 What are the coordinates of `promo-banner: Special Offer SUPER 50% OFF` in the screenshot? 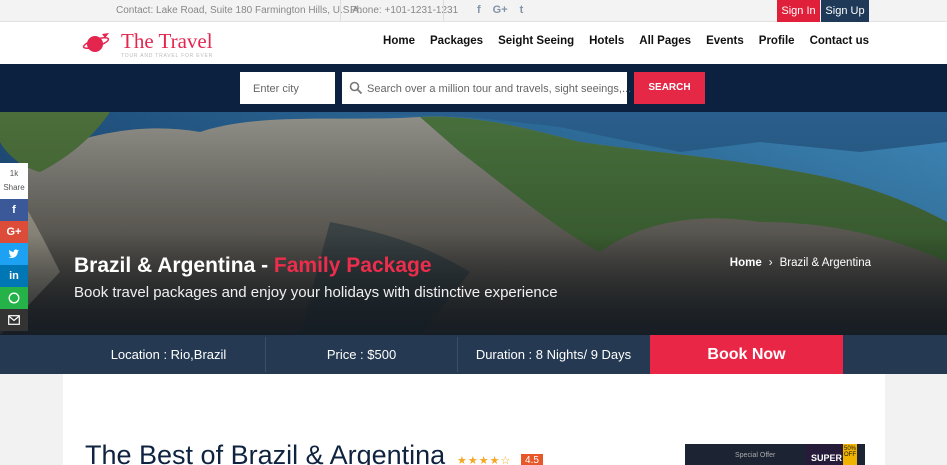 It's located at (775, 454).